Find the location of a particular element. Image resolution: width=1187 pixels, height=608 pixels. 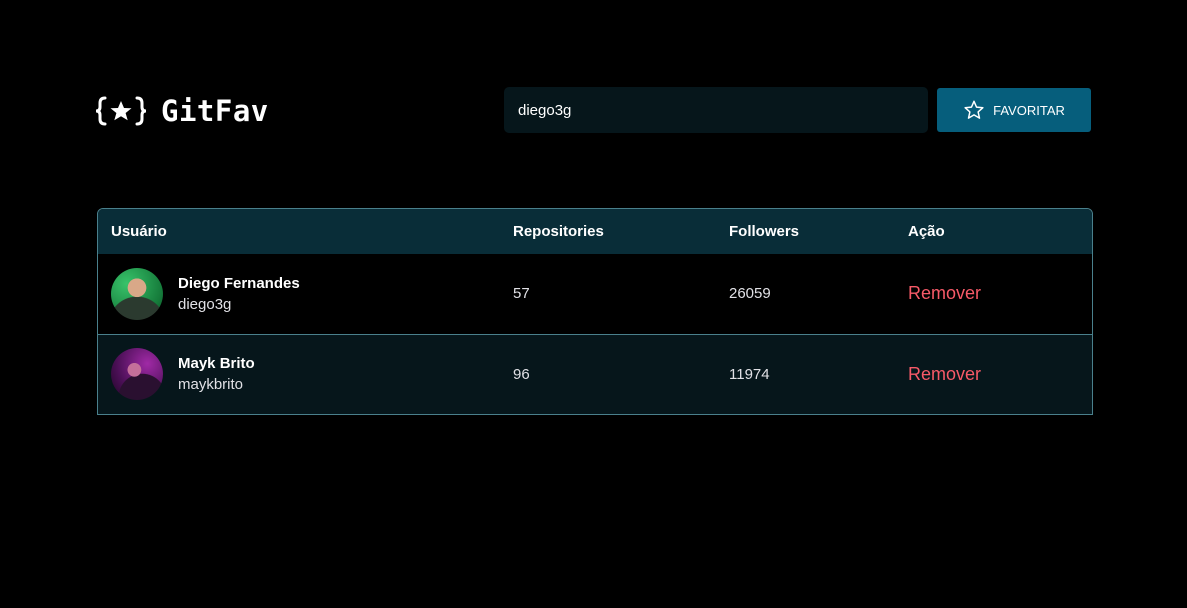

user-cell: Diego Fernandes diego3g is located at coordinates (305, 294).